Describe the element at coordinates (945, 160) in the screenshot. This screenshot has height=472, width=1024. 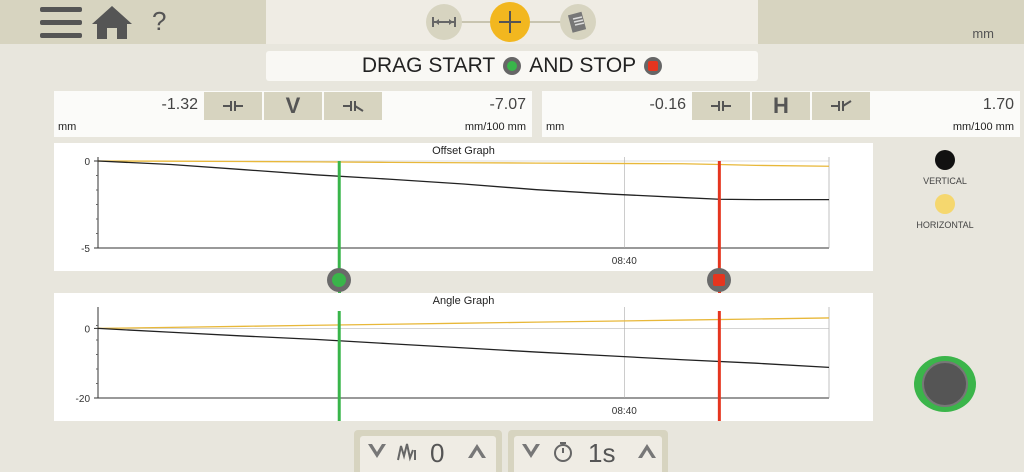
I see `vertical-swatch` at that location.